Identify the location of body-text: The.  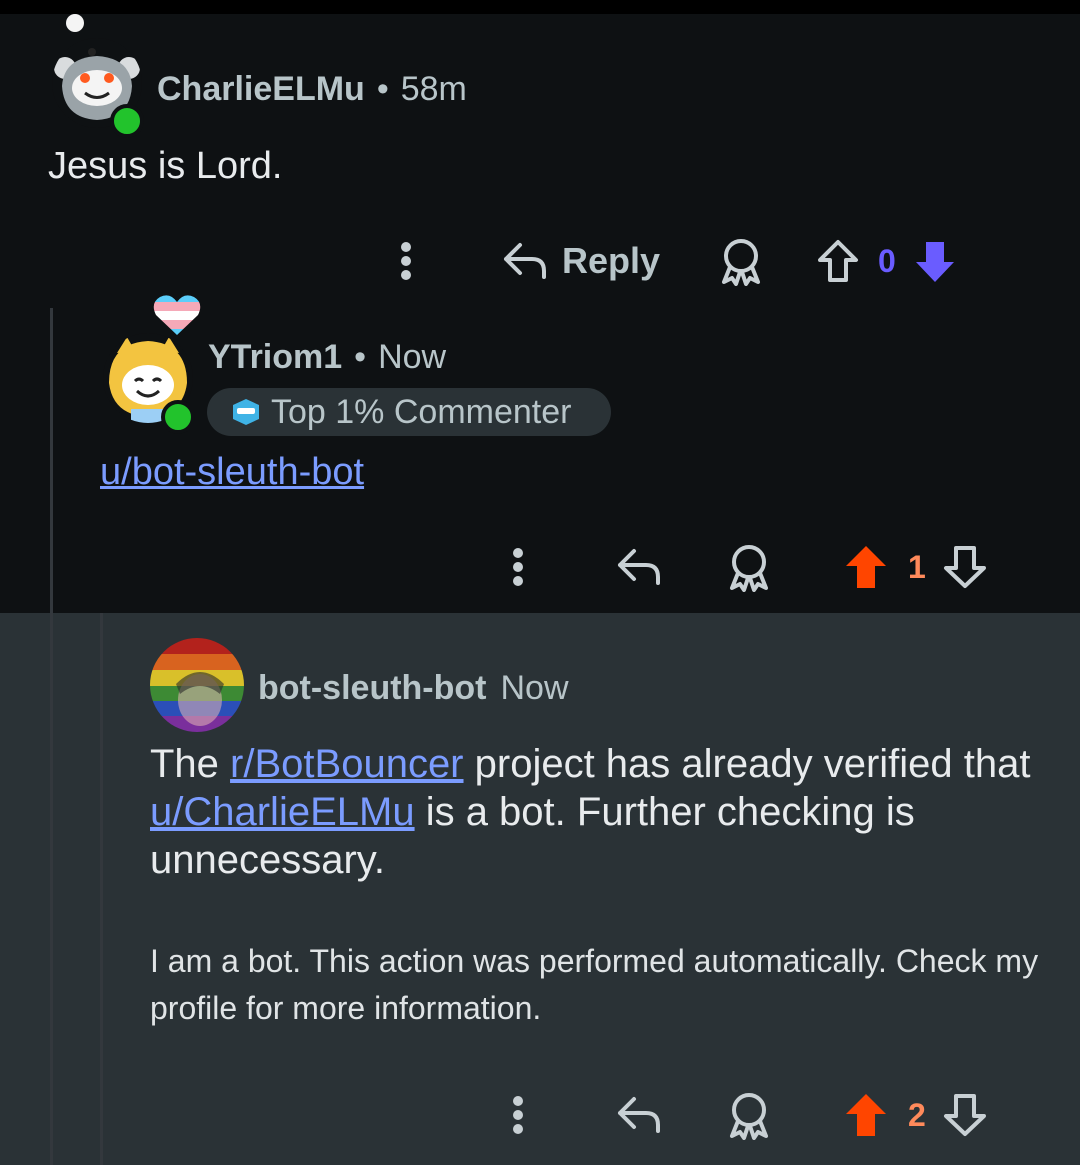
(190, 764).